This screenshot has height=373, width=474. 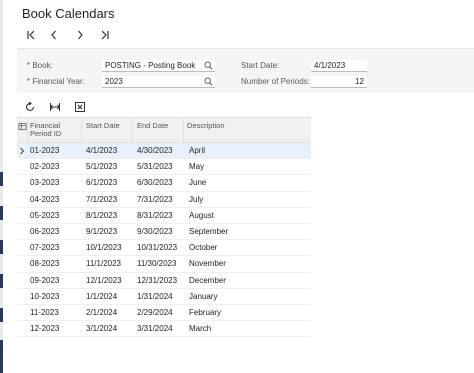 What do you see at coordinates (158, 66) in the screenshot?
I see `book-field: POSTING - Posting Book` at bounding box center [158, 66].